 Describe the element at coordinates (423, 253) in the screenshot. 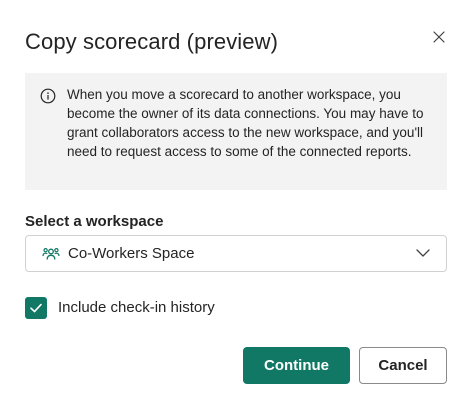

I see `chevron-down-icon` at that location.